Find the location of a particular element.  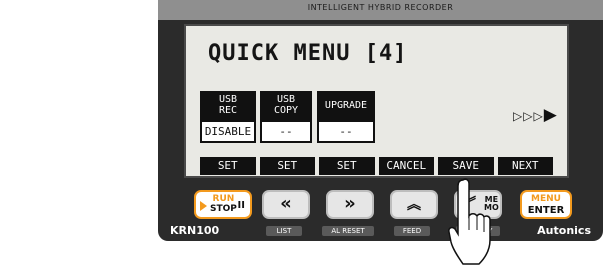

play-icon is located at coordinates (203, 206).